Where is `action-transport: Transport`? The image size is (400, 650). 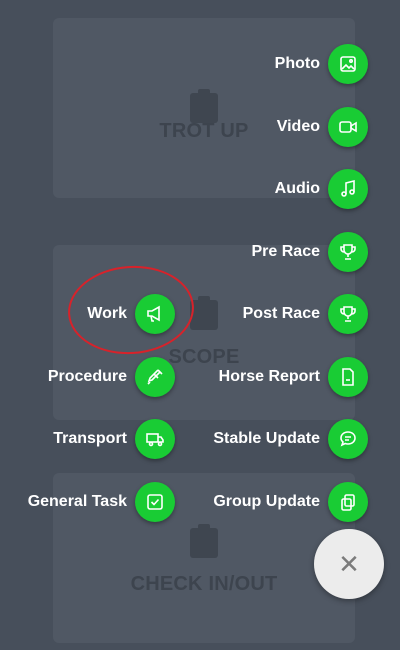 action-transport: Transport is located at coordinates (114, 439).